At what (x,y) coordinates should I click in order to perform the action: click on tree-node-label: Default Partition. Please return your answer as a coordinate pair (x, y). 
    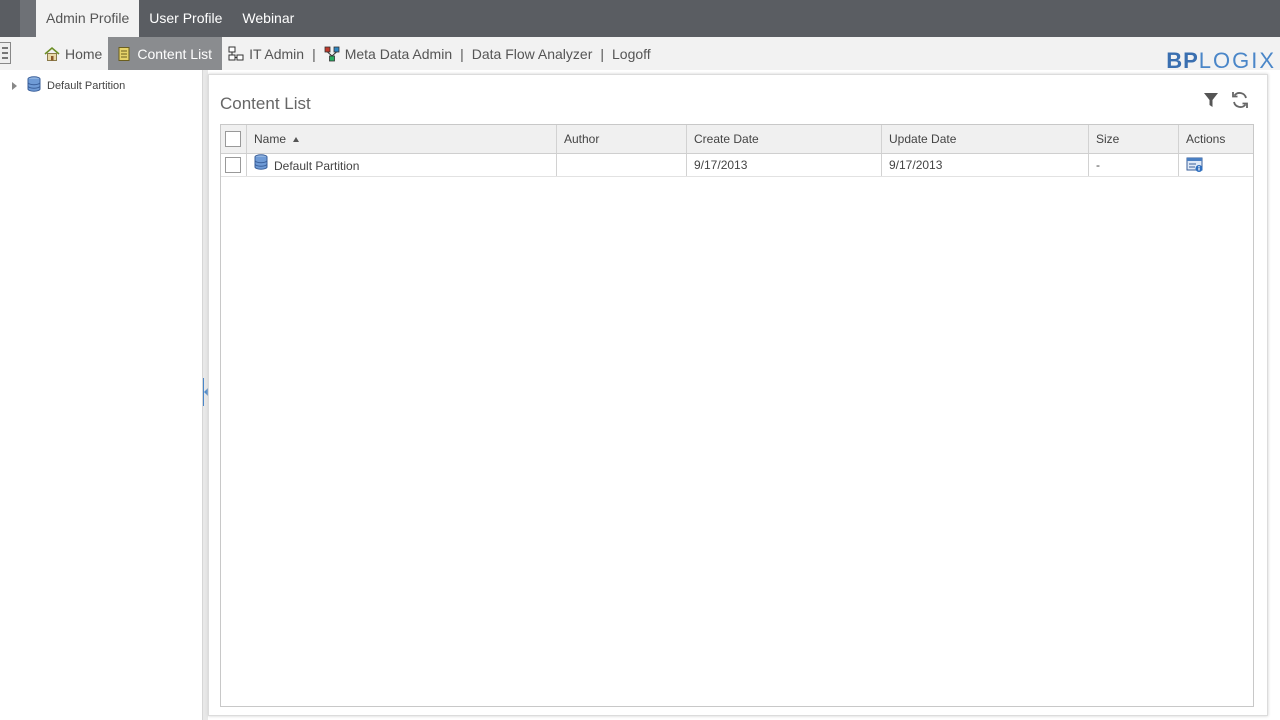
    Looking at the image, I should click on (86, 85).